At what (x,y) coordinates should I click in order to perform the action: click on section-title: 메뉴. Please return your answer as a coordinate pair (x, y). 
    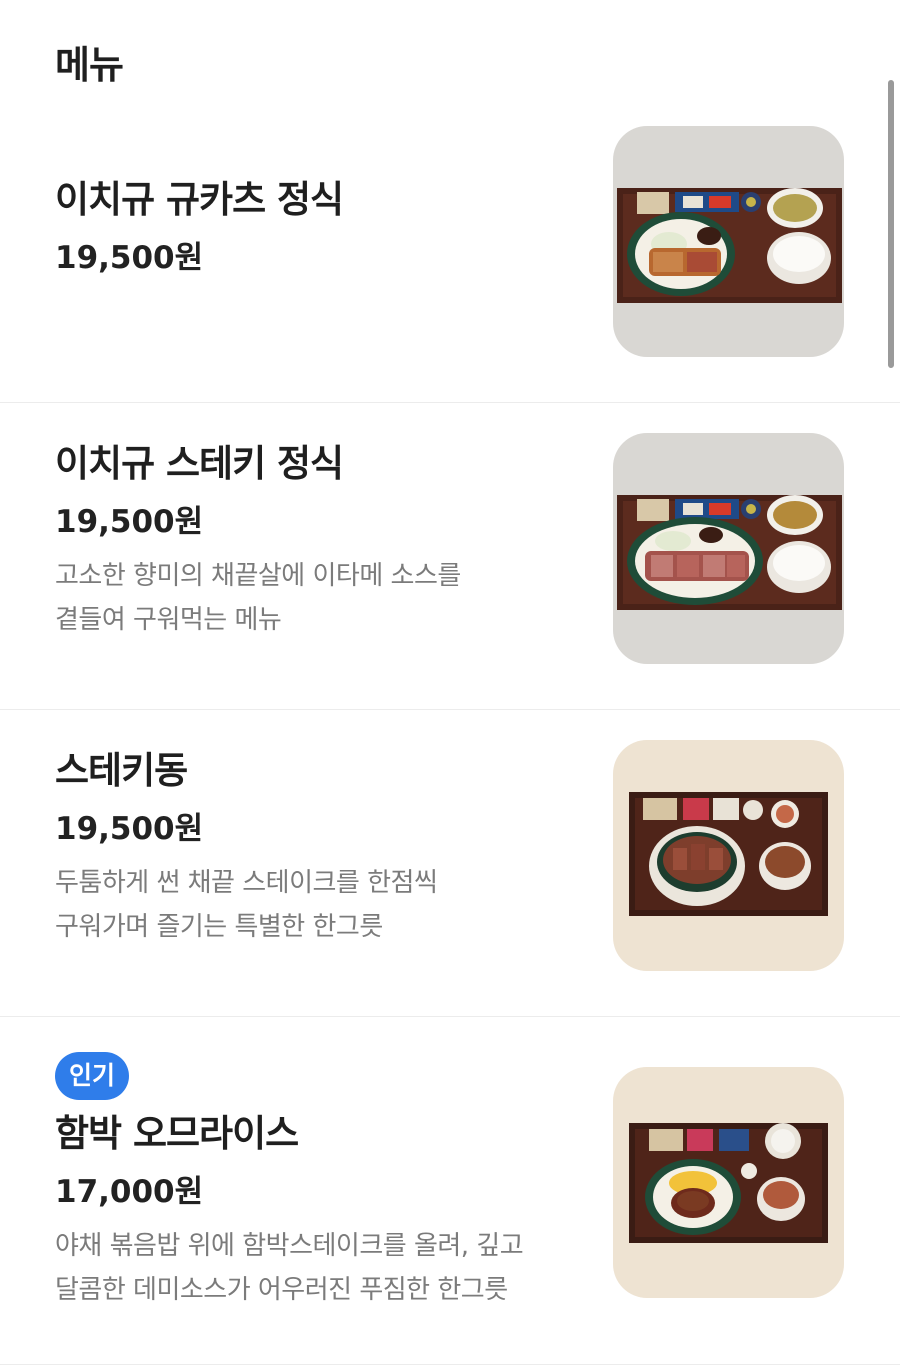
    Looking at the image, I should click on (89, 65).